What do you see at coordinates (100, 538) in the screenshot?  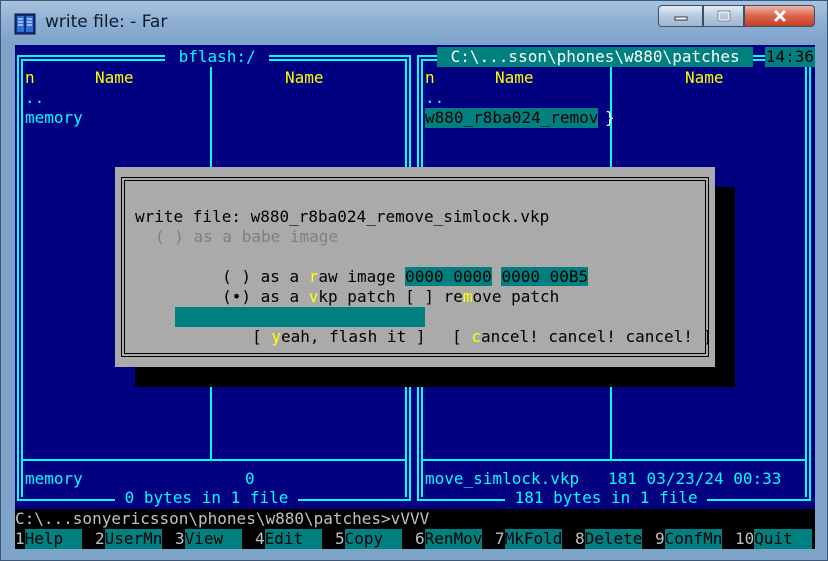 I see `fkey-num: 2` at bounding box center [100, 538].